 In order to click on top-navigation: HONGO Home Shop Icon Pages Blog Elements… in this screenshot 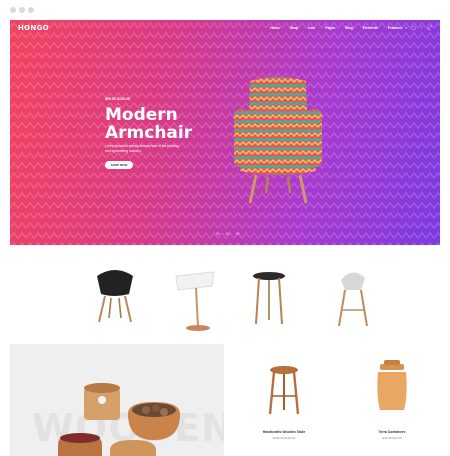, I will do `click(225, 29)`.